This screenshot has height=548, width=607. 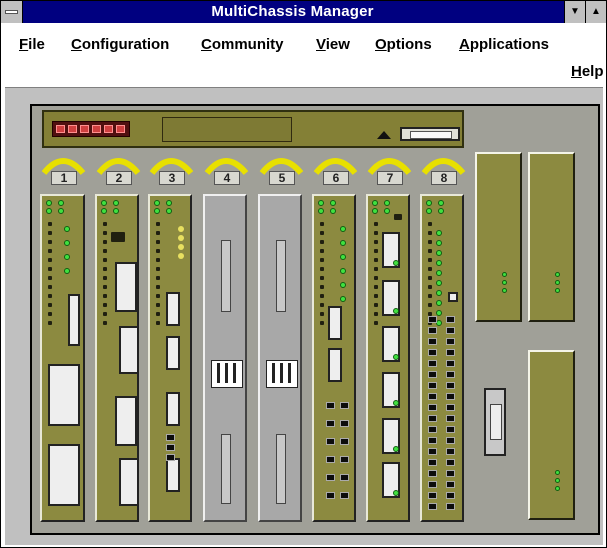 What do you see at coordinates (32, 44) in the screenshot?
I see `menu-file: File` at bounding box center [32, 44].